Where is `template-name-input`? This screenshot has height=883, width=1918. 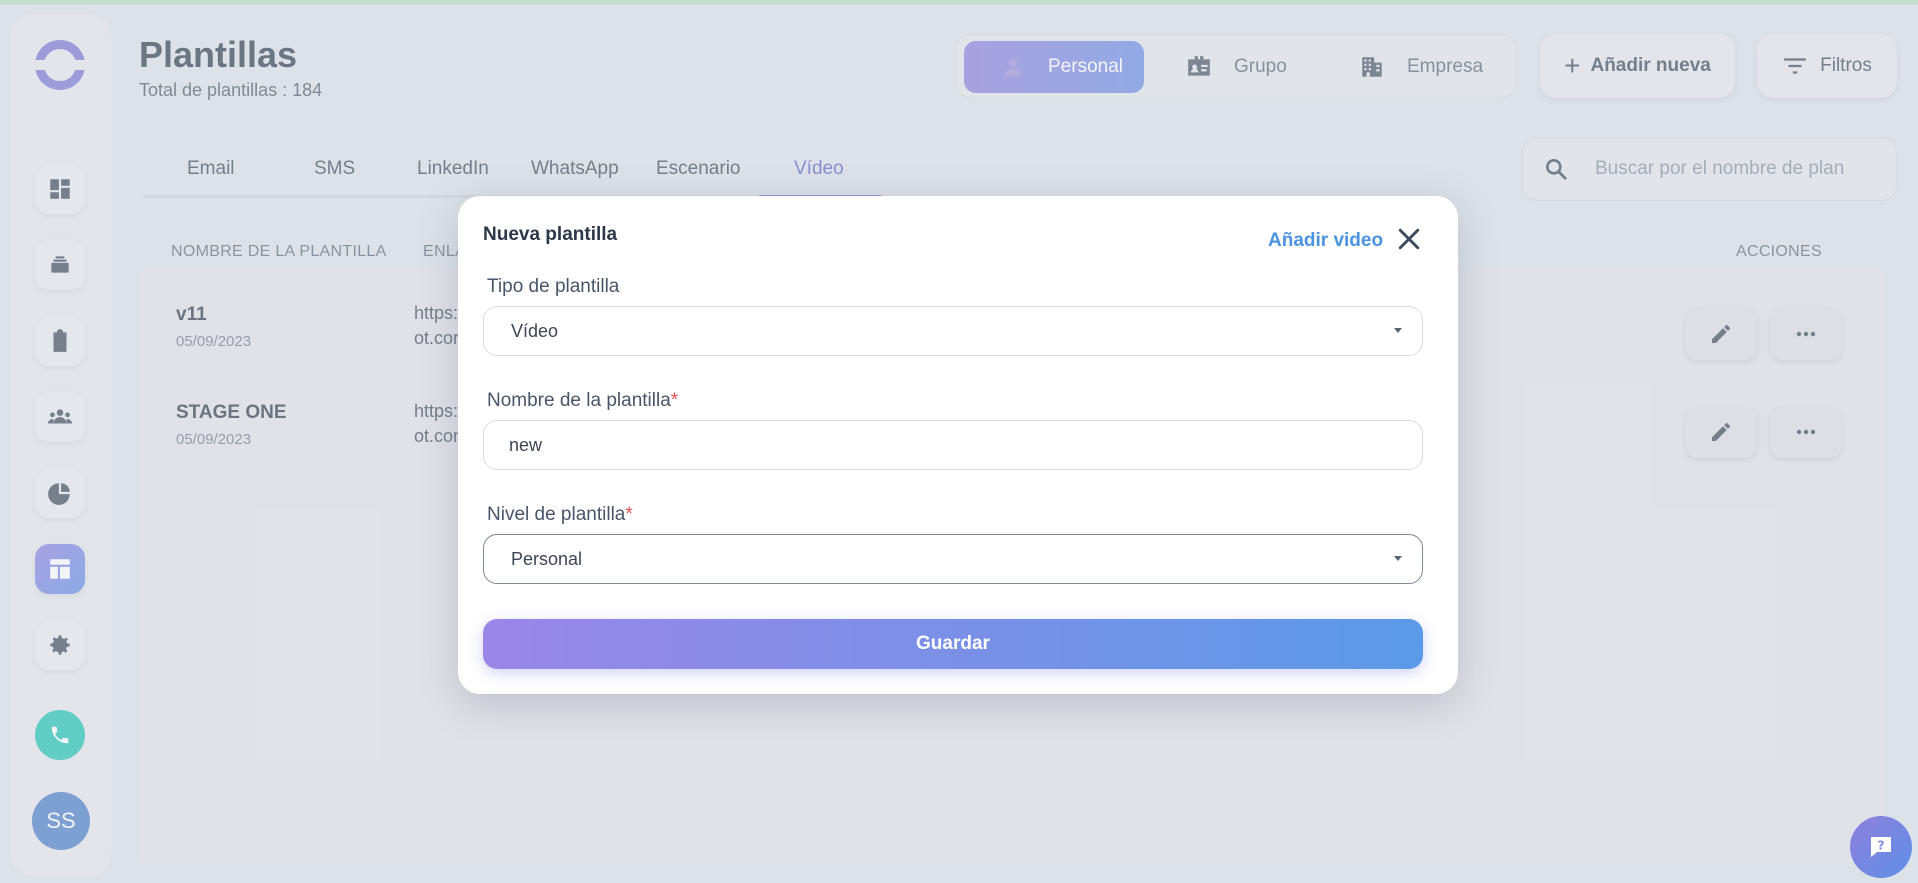
template-name-input is located at coordinates (949, 445).